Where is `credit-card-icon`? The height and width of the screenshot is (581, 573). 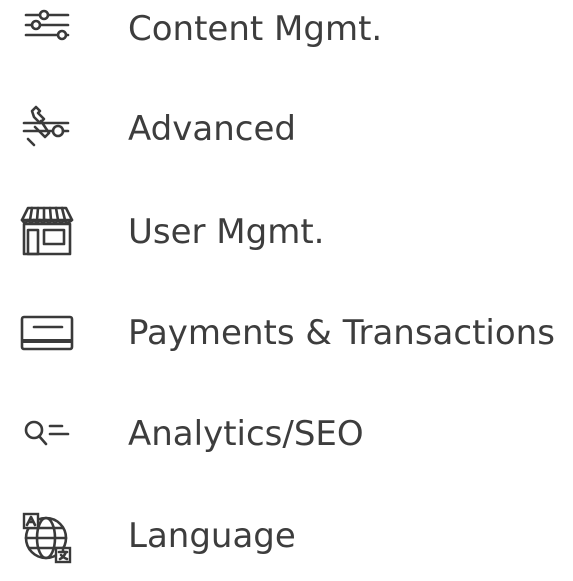
credit-card-icon is located at coordinates (46, 333).